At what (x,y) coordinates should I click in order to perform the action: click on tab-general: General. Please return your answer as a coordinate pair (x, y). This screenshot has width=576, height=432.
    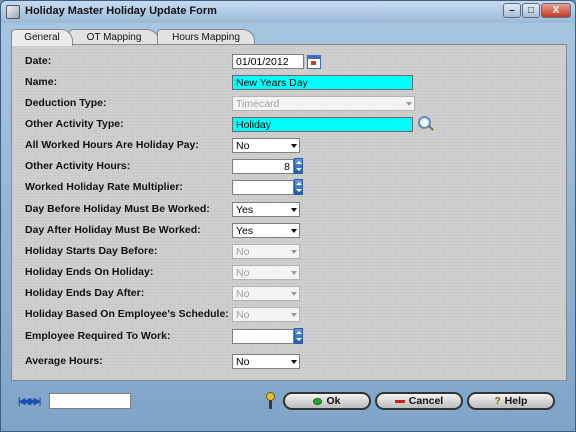
    Looking at the image, I should click on (42, 37).